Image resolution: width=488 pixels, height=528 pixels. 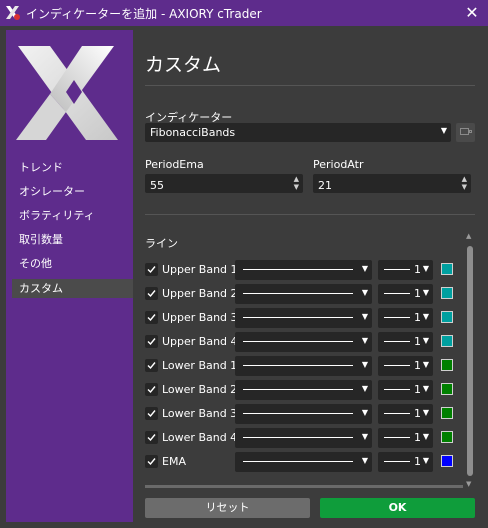 I want to click on vertical-scrollbar: ▲ ▼, so click(x=470, y=362).